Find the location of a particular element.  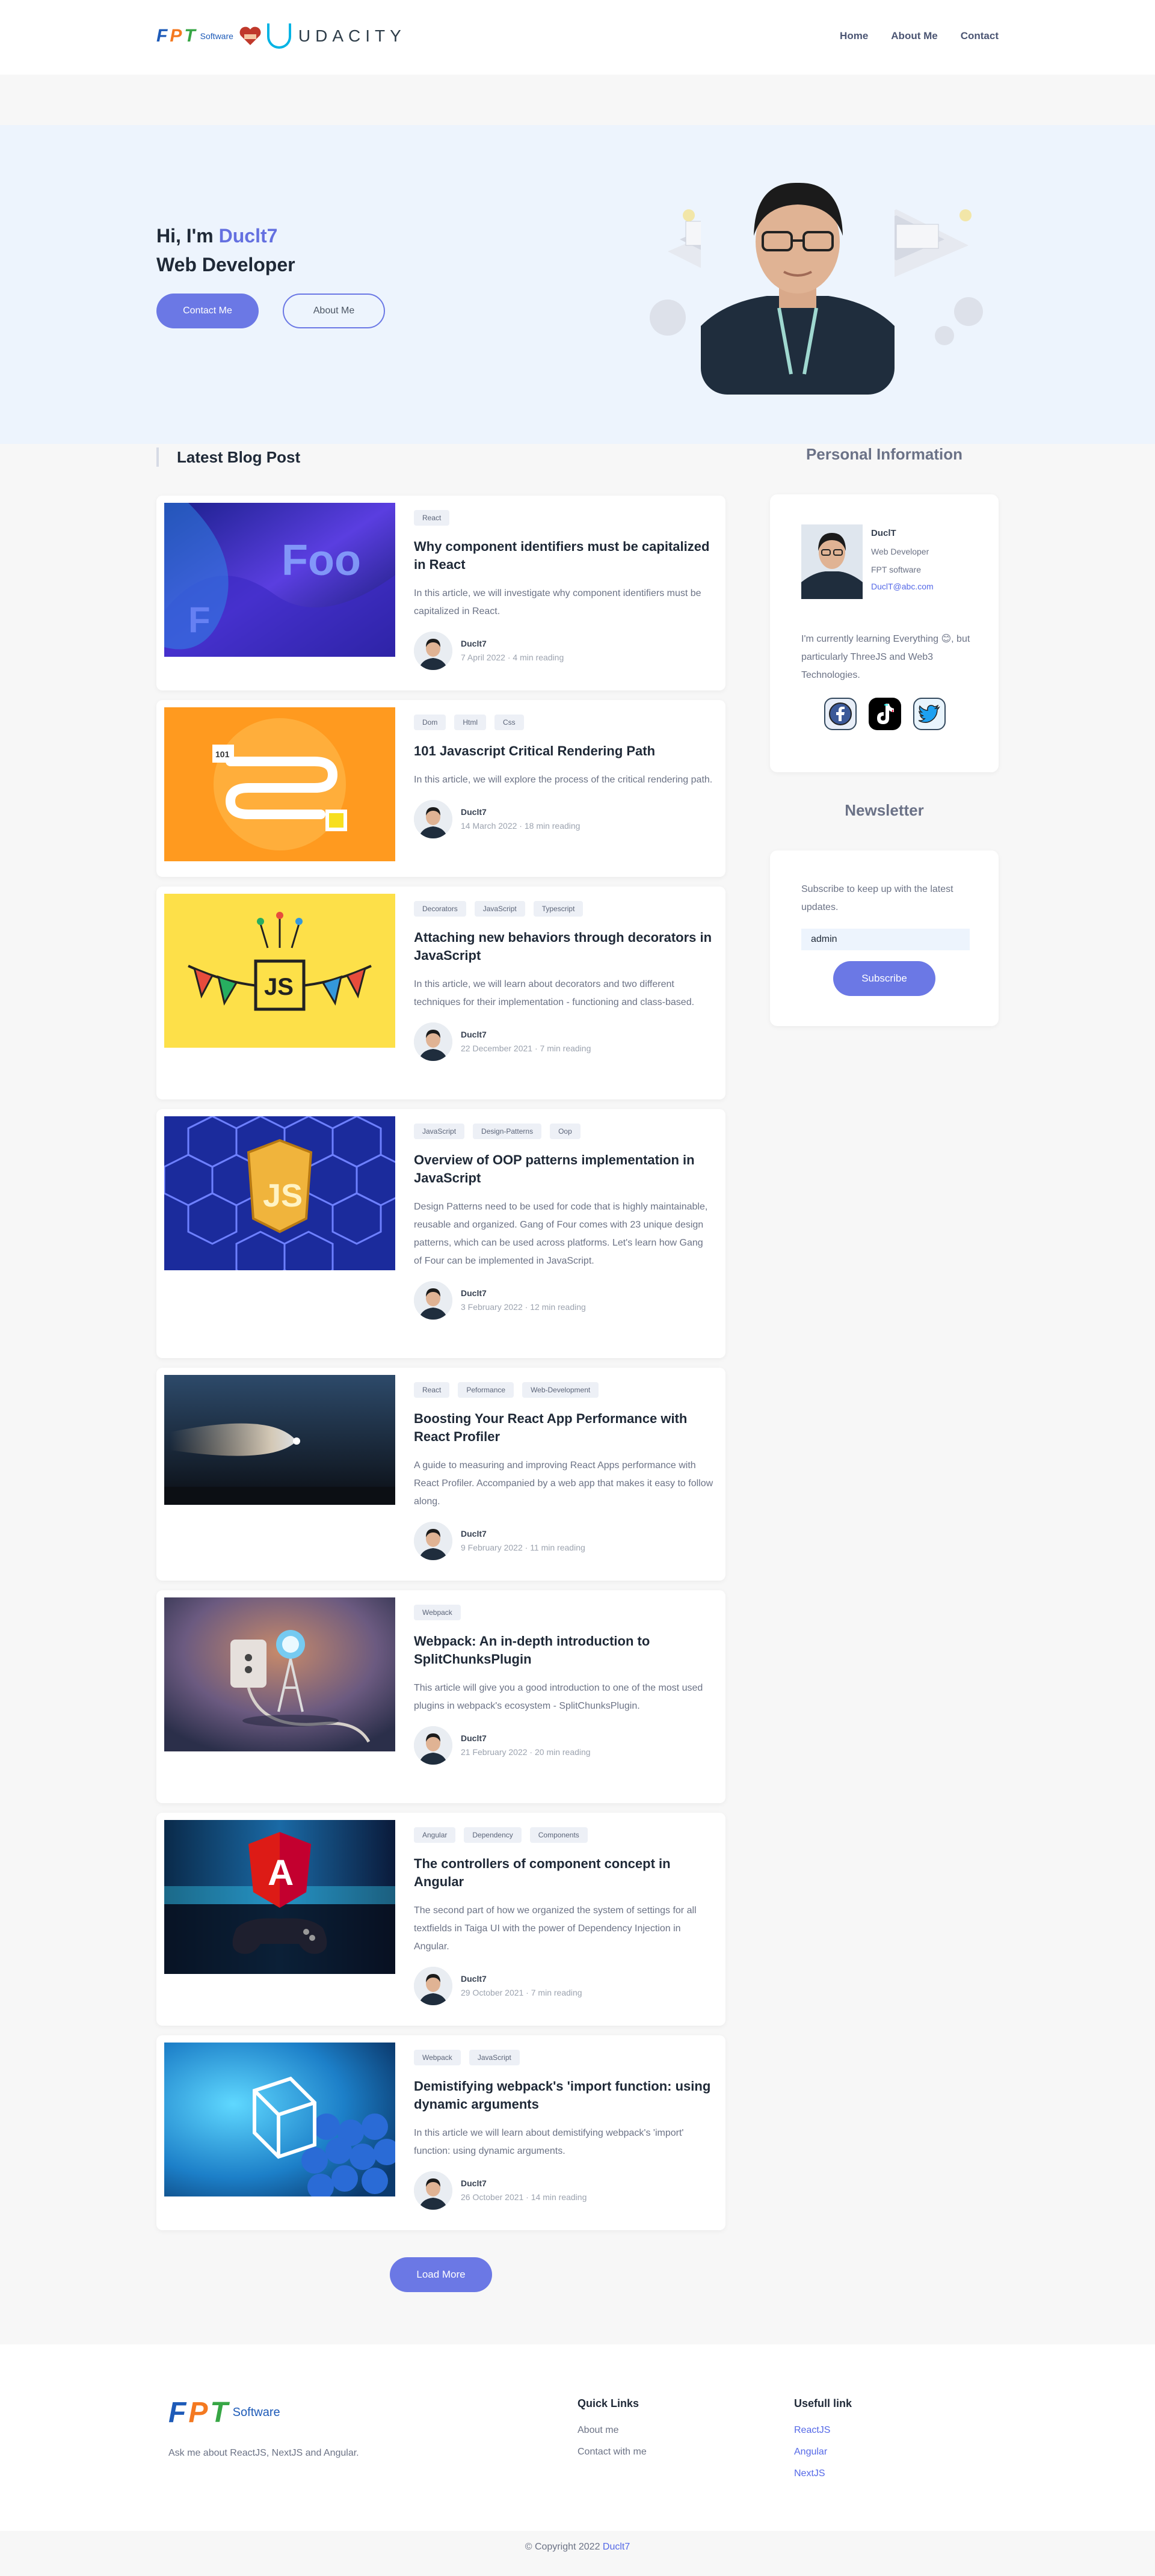

tag: Web-Development is located at coordinates (560, 1390).